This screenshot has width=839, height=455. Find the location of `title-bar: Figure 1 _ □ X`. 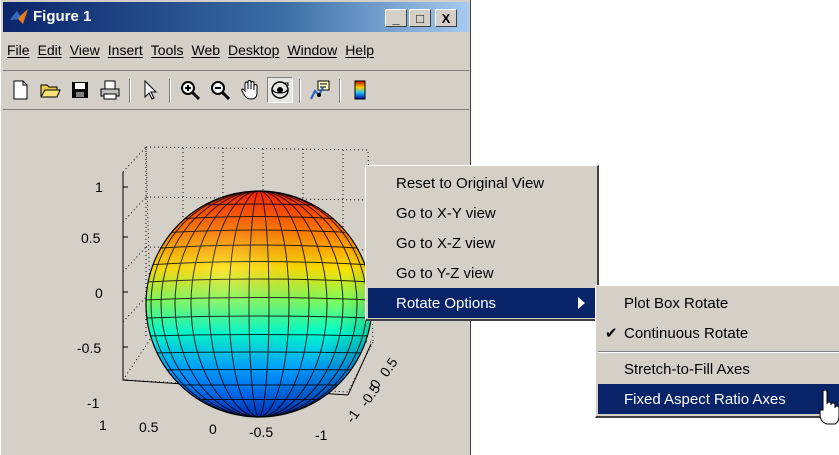

title-bar: Figure 1 _ □ X is located at coordinates (236, 17).